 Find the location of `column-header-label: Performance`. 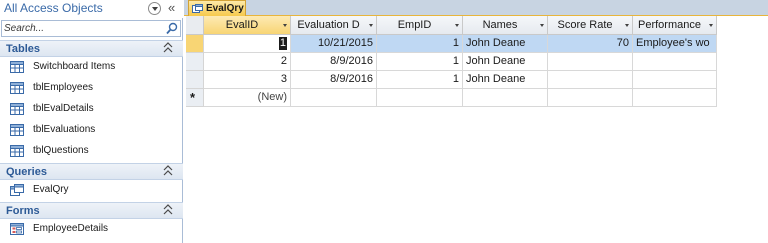

column-header-label: Performance is located at coordinates (669, 25).